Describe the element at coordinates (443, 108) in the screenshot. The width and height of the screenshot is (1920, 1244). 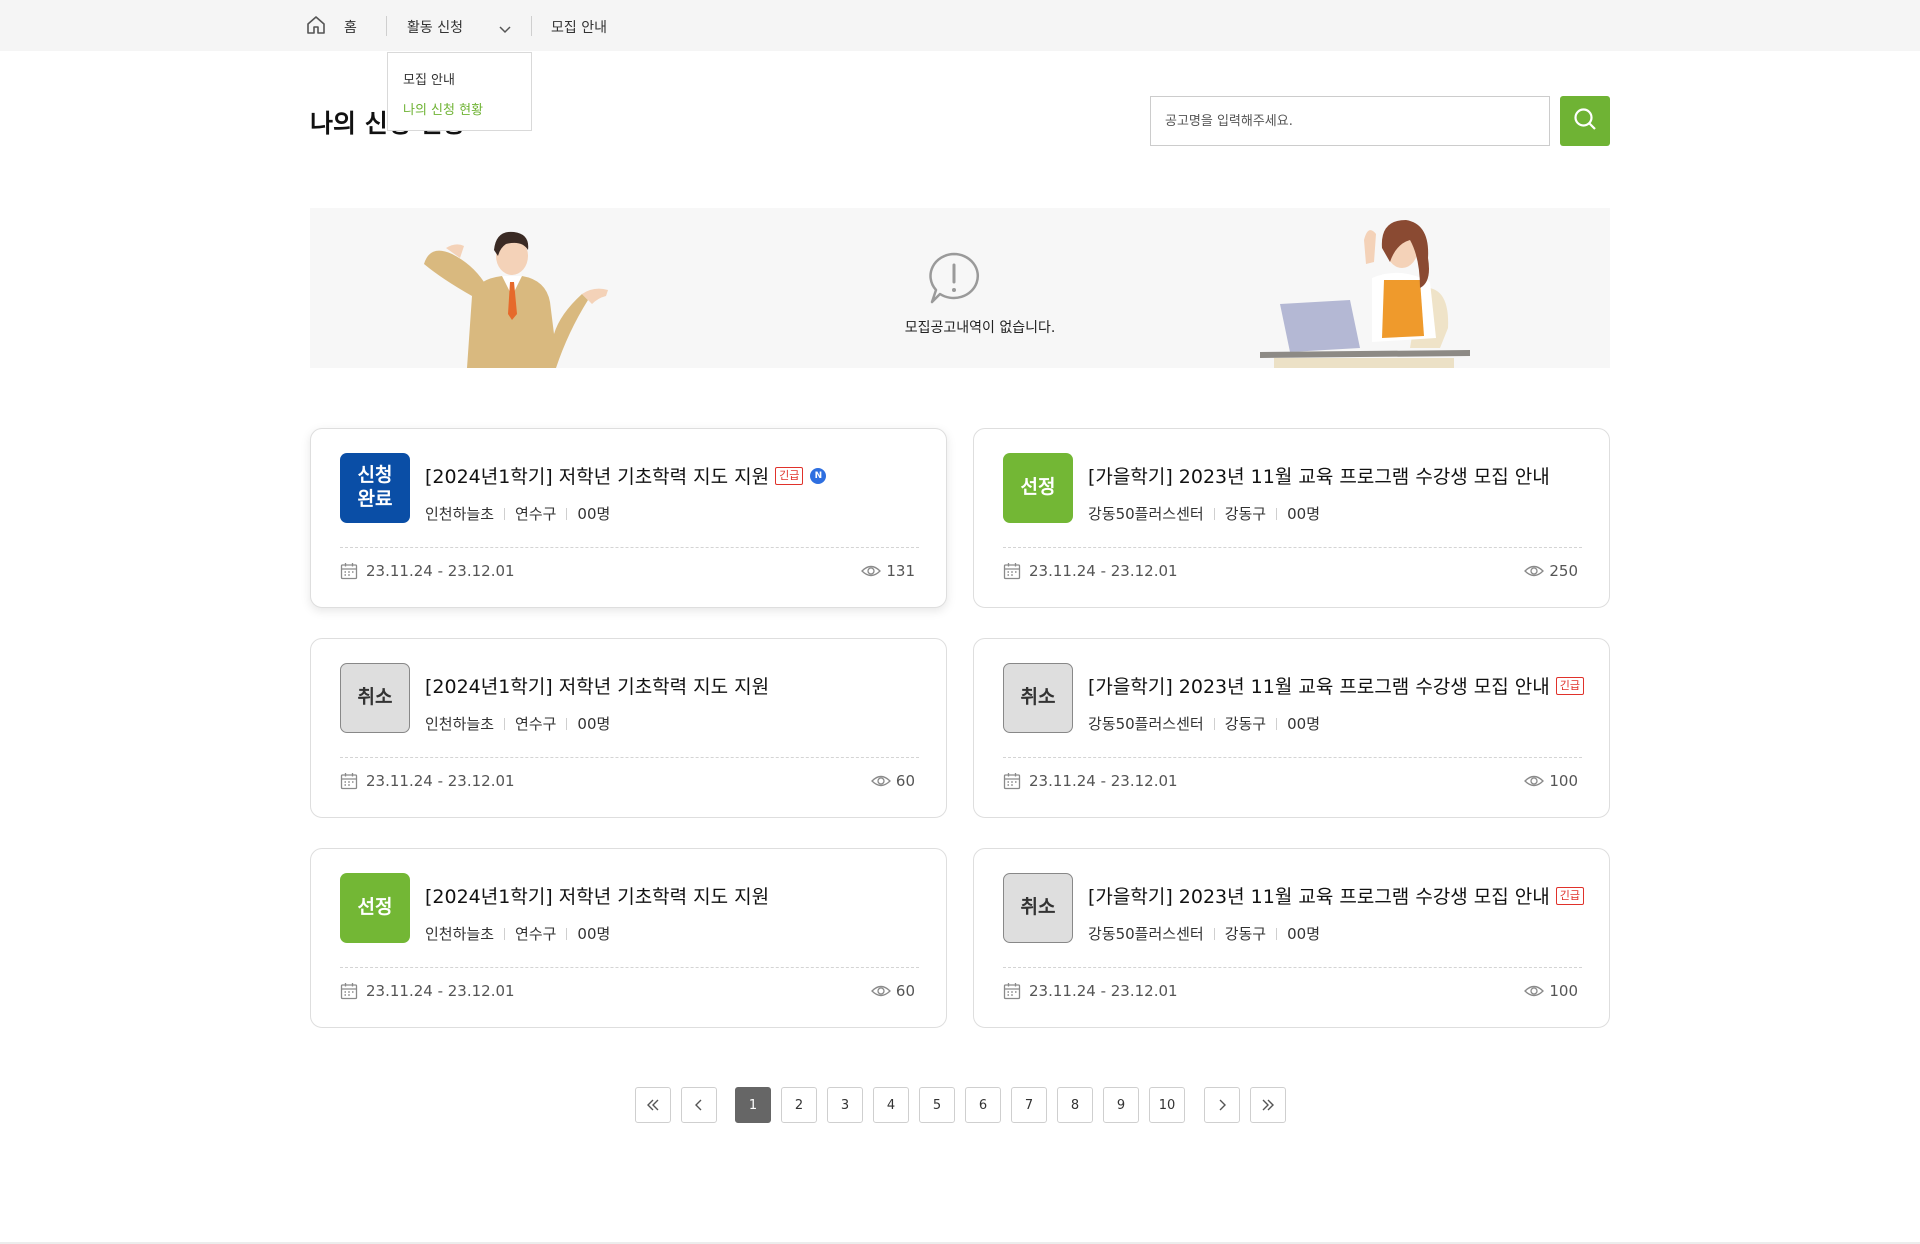
I see `dropdown-item-my-applications: 나의 신청 현황` at that location.